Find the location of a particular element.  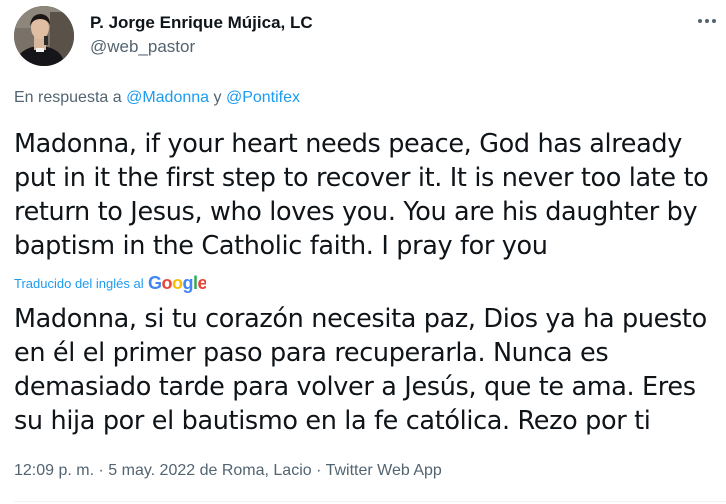

author-handle: @web_pastor is located at coordinates (142, 47).